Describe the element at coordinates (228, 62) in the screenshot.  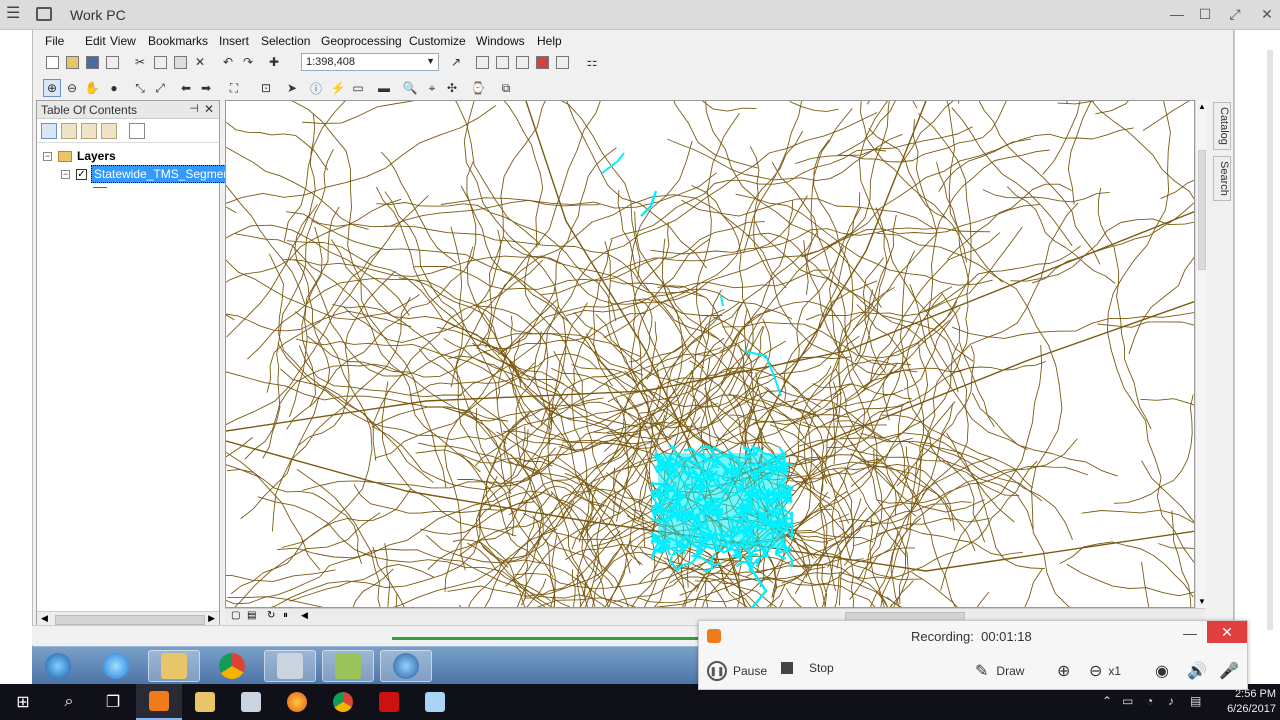
I see `undo-icon: ↶` at that location.